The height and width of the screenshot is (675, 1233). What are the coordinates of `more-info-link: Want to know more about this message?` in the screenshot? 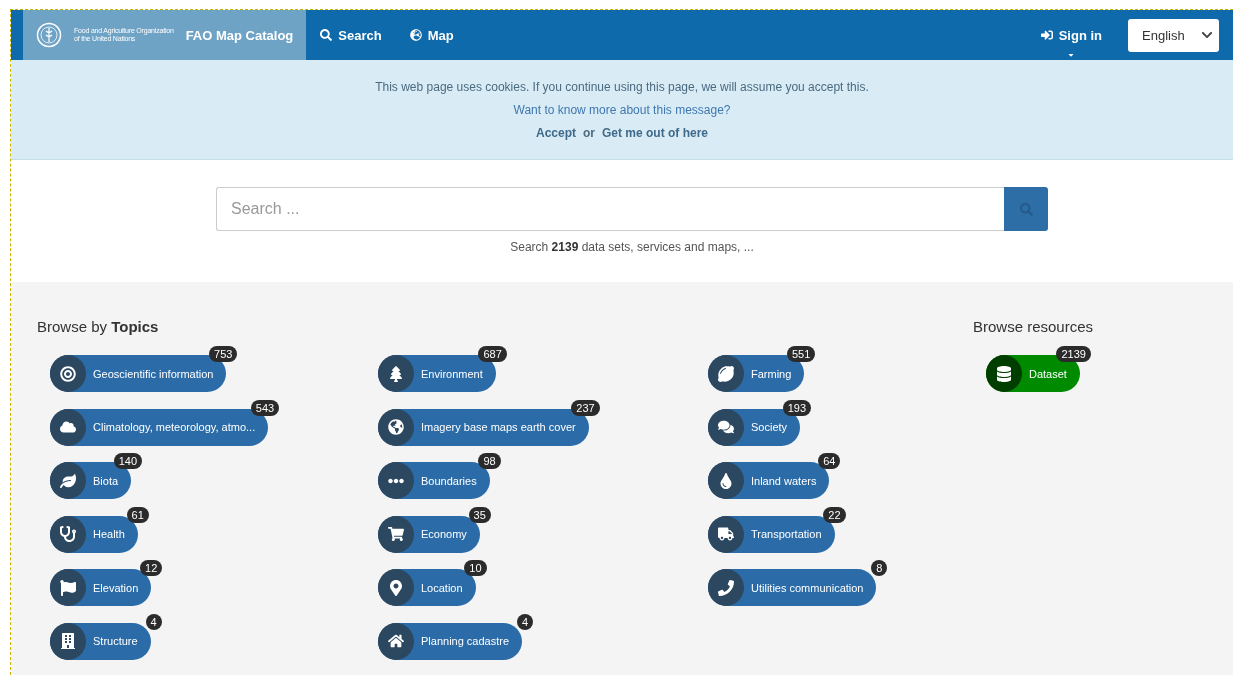 It's located at (622, 109).